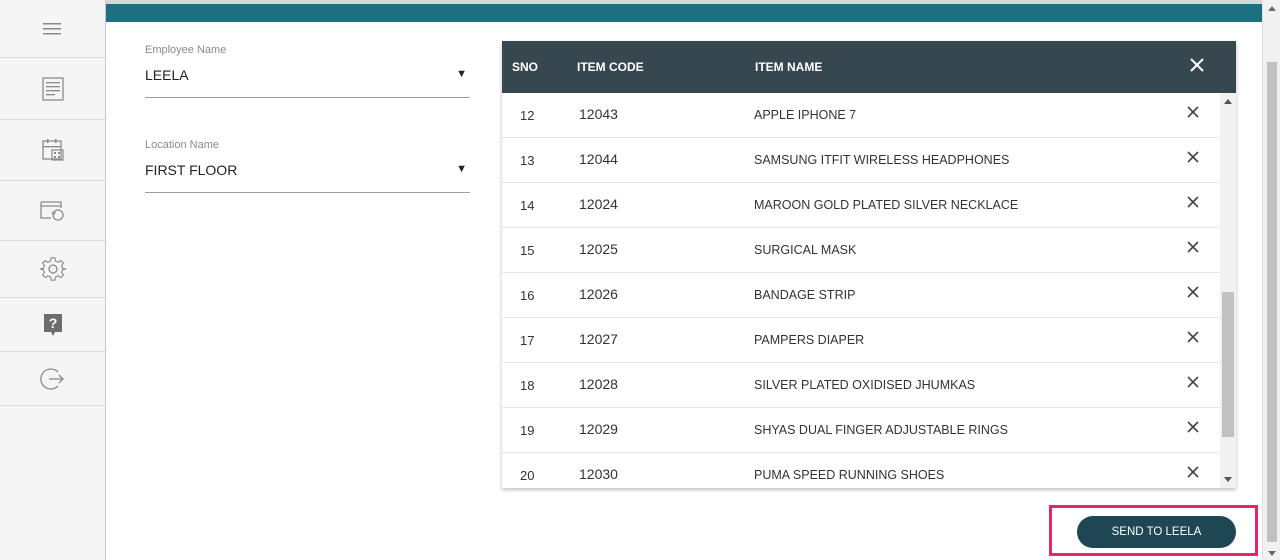 This screenshot has width=1280, height=560. I want to click on table-header: SNO ITEM CODE ITEM NAME, so click(869, 67).